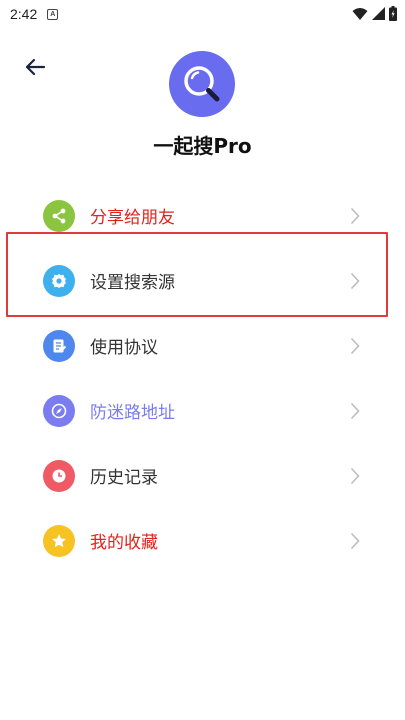 This screenshot has width=405, height=720. I want to click on menu-item-label: 分享给朋友, so click(132, 218).